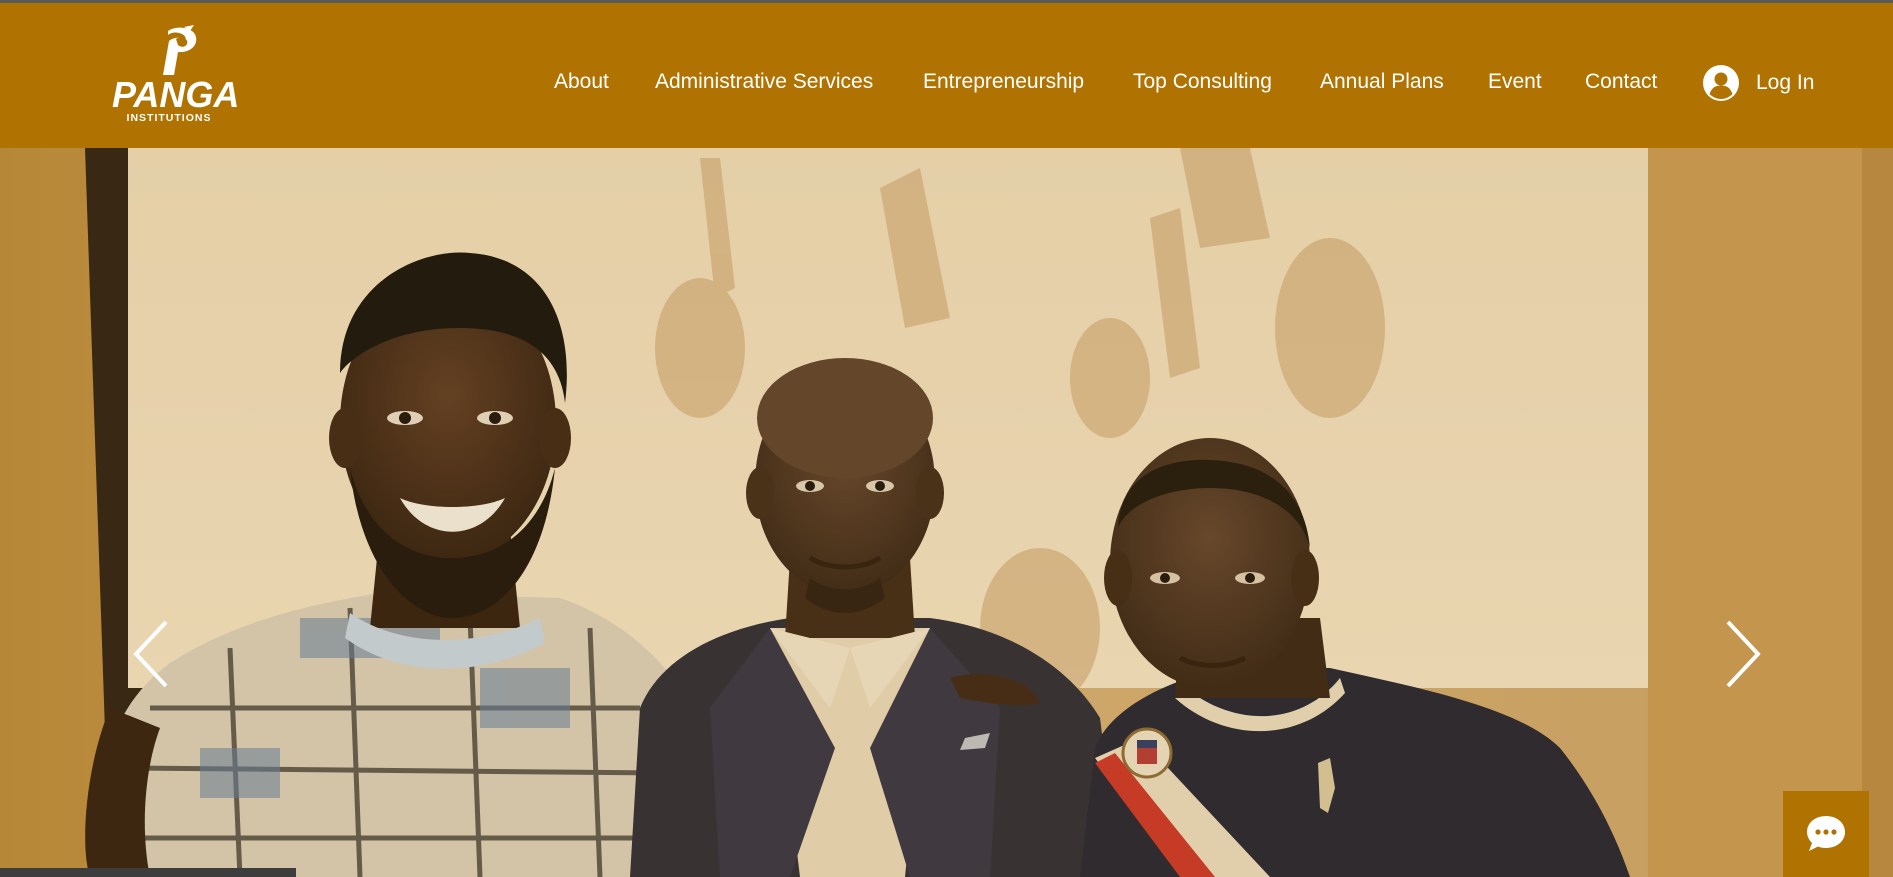 This screenshot has height=877, width=1893. I want to click on slideshow-next-button, so click(1743, 654).